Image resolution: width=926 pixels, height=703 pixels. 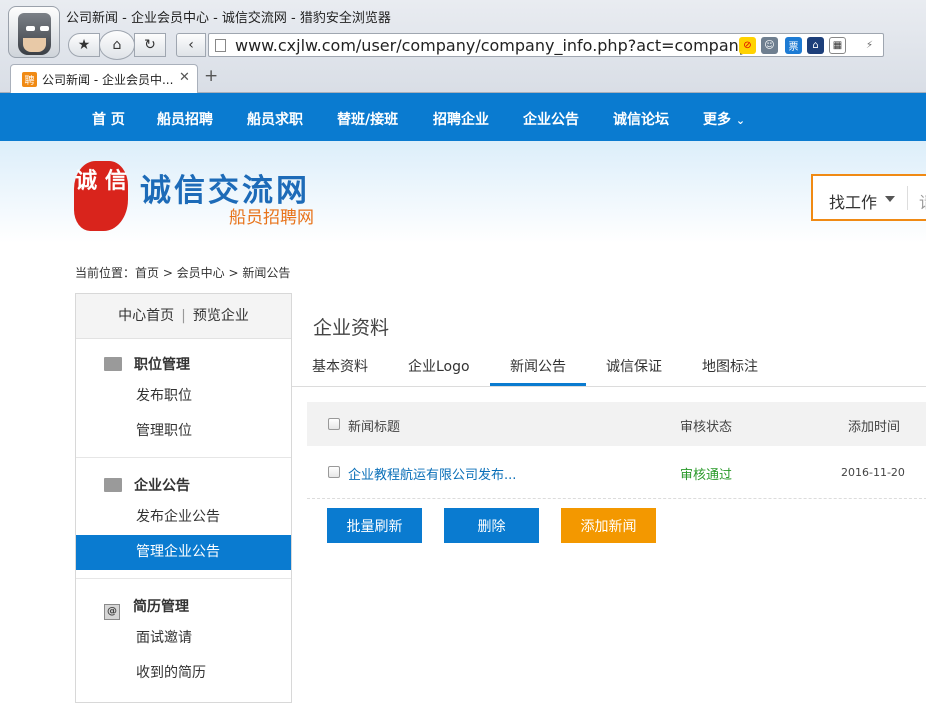 I want to click on ticket-icon: 票, so click(x=793, y=45).